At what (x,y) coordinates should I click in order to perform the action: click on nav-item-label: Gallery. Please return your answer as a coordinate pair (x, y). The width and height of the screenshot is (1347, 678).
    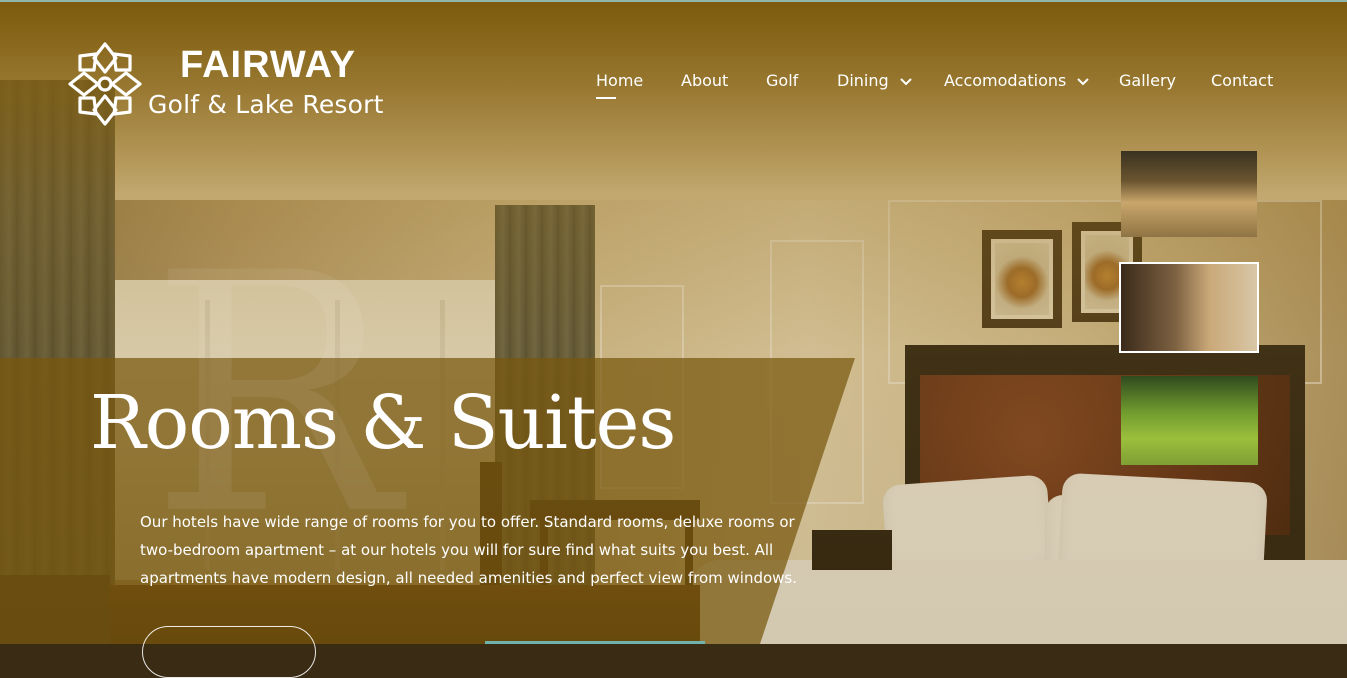
    Looking at the image, I should click on (1147, 80).